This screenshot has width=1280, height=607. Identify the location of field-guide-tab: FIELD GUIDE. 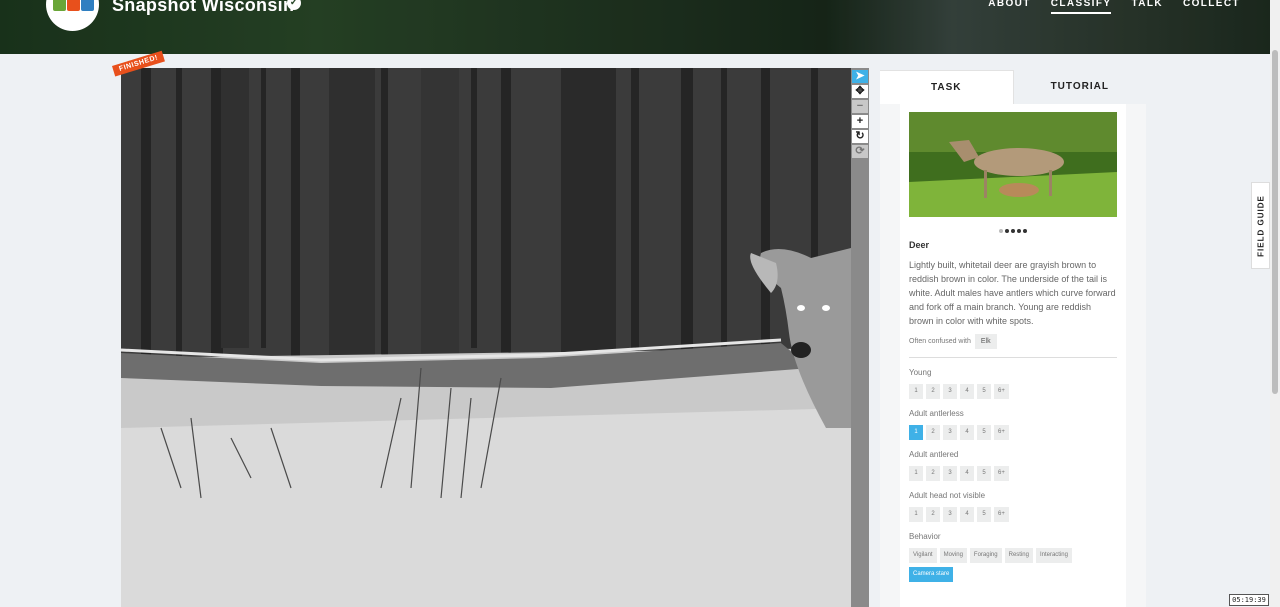
(1260, 225).